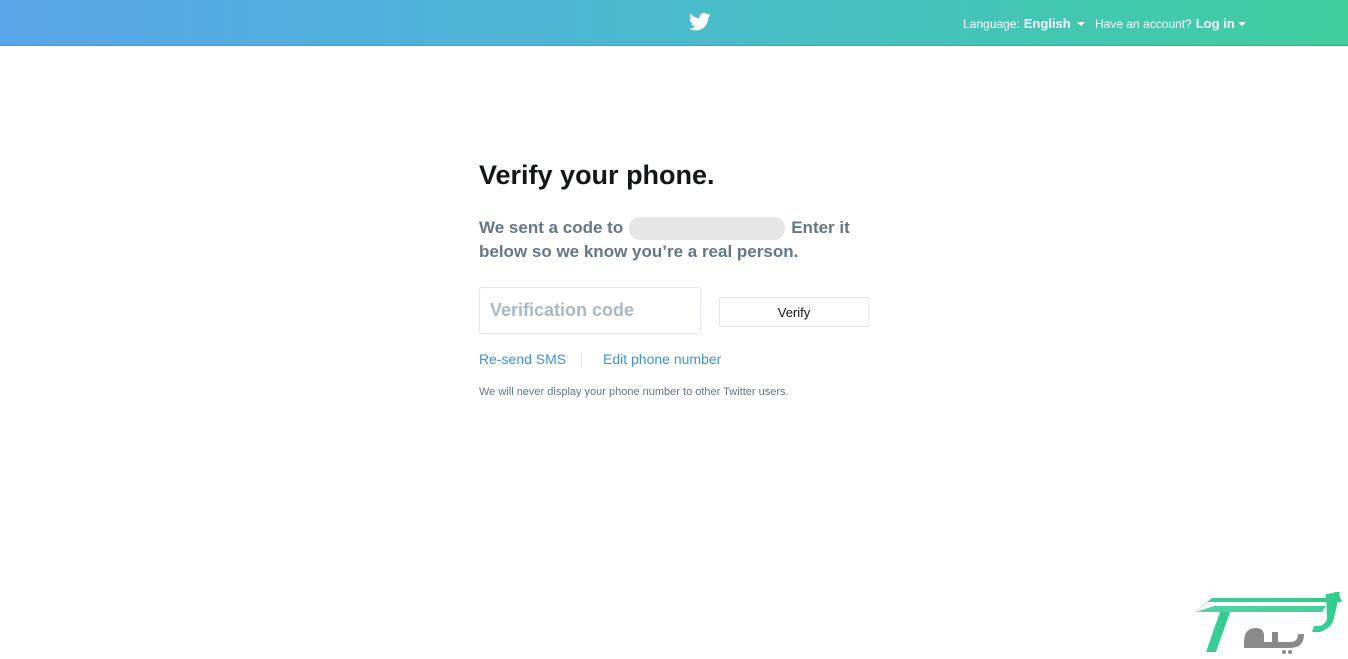 Image resolution: width=1348 pixels, height=659 pixels. What do you see at coordinates (1265, 623) in the screenshot?
I see `watermark-logo` at bounding box center [1265, 623].